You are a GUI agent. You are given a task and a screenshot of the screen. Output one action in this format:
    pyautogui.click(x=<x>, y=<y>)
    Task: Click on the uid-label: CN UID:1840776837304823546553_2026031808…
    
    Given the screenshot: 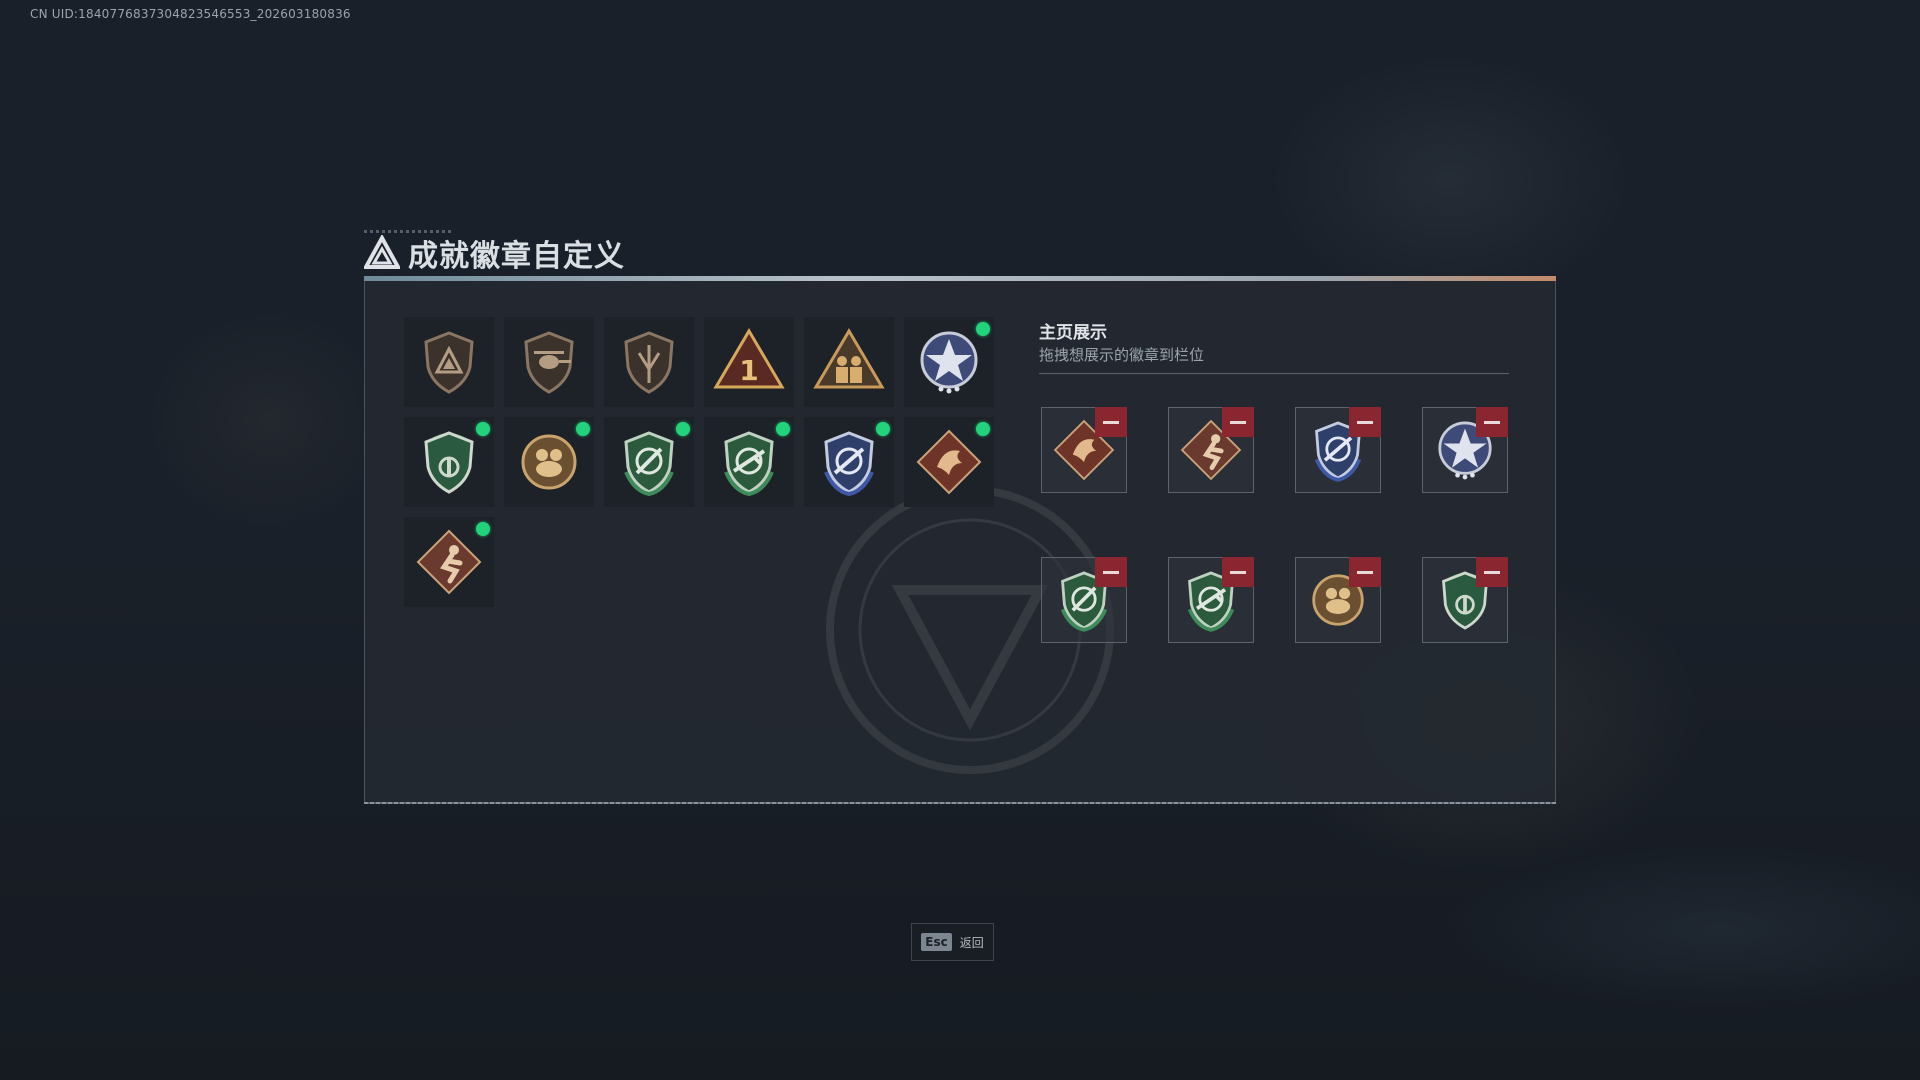 What is the action you would take?
    pyautogui.click(x=190, y=14)
    